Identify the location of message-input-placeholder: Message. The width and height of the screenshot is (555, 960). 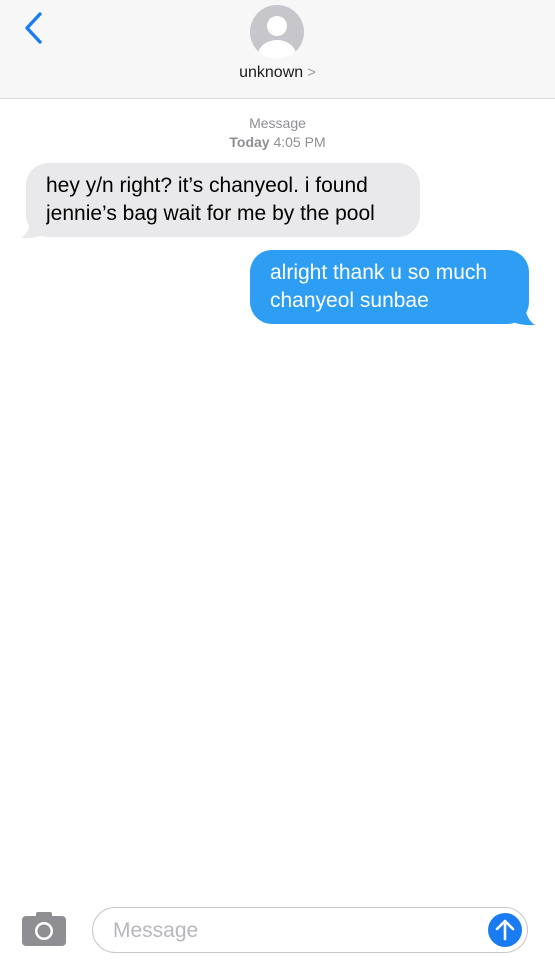
(156, 930).